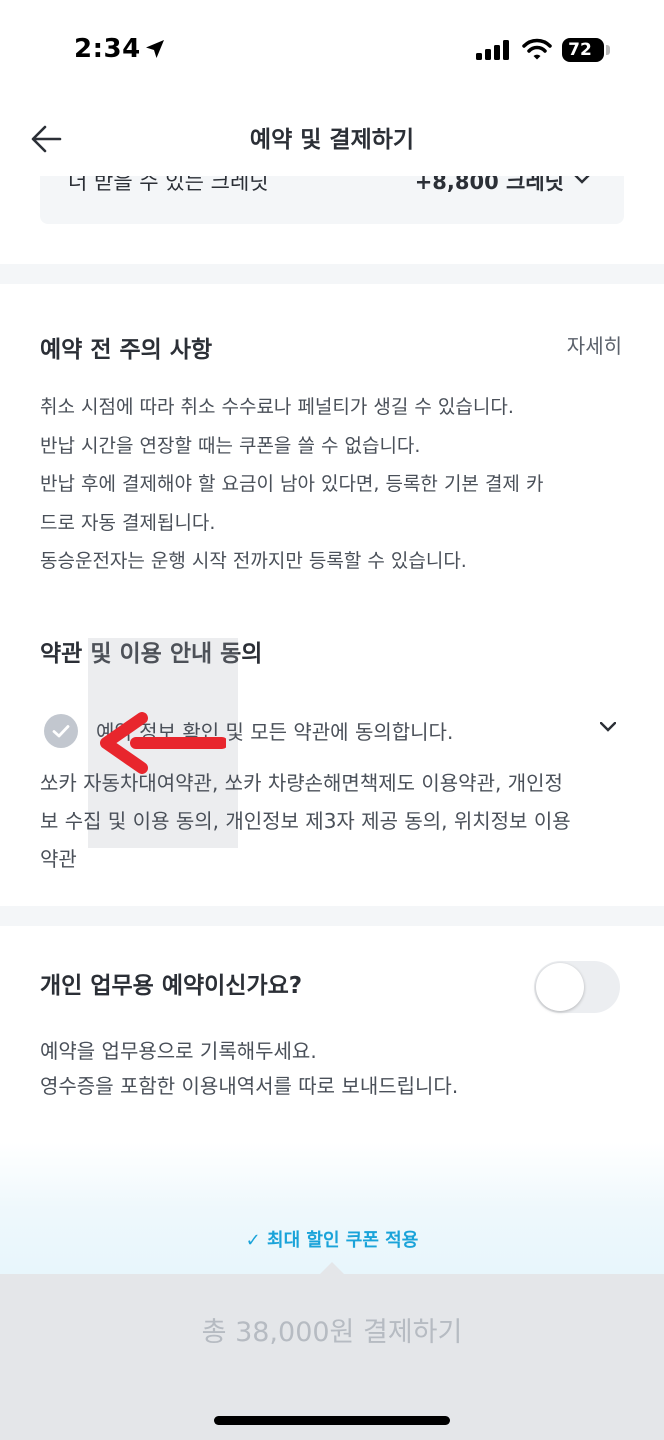  What do you see at coordinates (608, 727) in the screenshot?
I see `chevron-down-icon` at bounding box center [608, 727].